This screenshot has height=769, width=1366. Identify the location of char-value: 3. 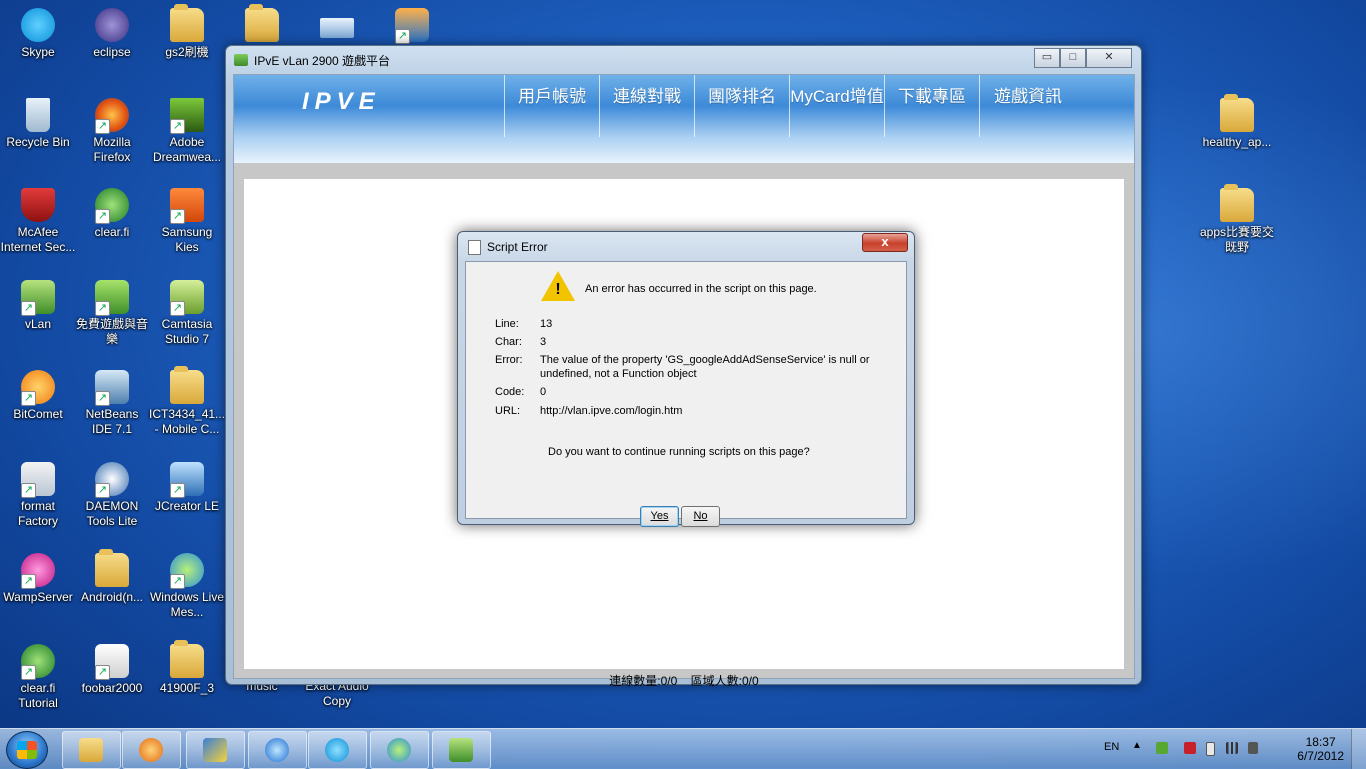
(543, 342).